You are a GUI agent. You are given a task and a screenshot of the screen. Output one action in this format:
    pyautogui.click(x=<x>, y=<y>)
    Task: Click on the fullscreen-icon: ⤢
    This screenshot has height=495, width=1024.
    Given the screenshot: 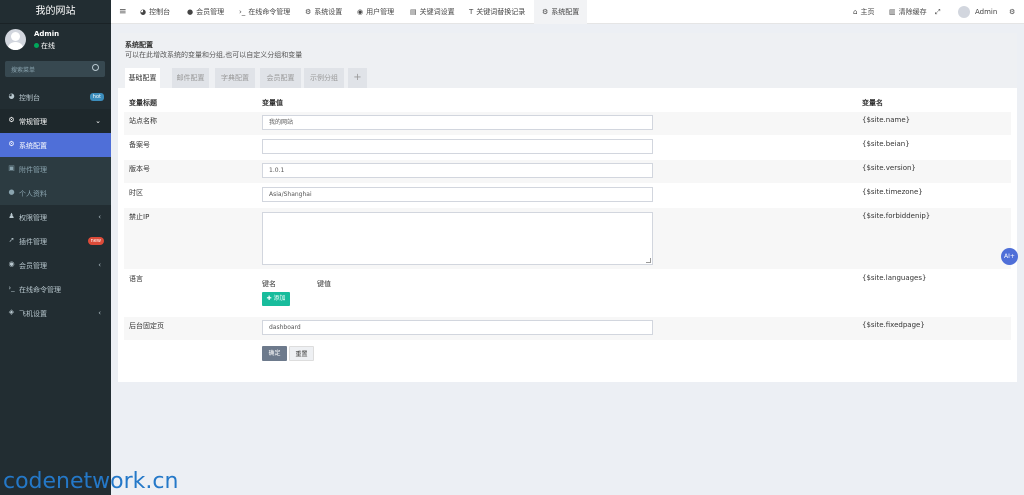 What is the action you would take?
    pyautogui.click(x=938, y=12)
    